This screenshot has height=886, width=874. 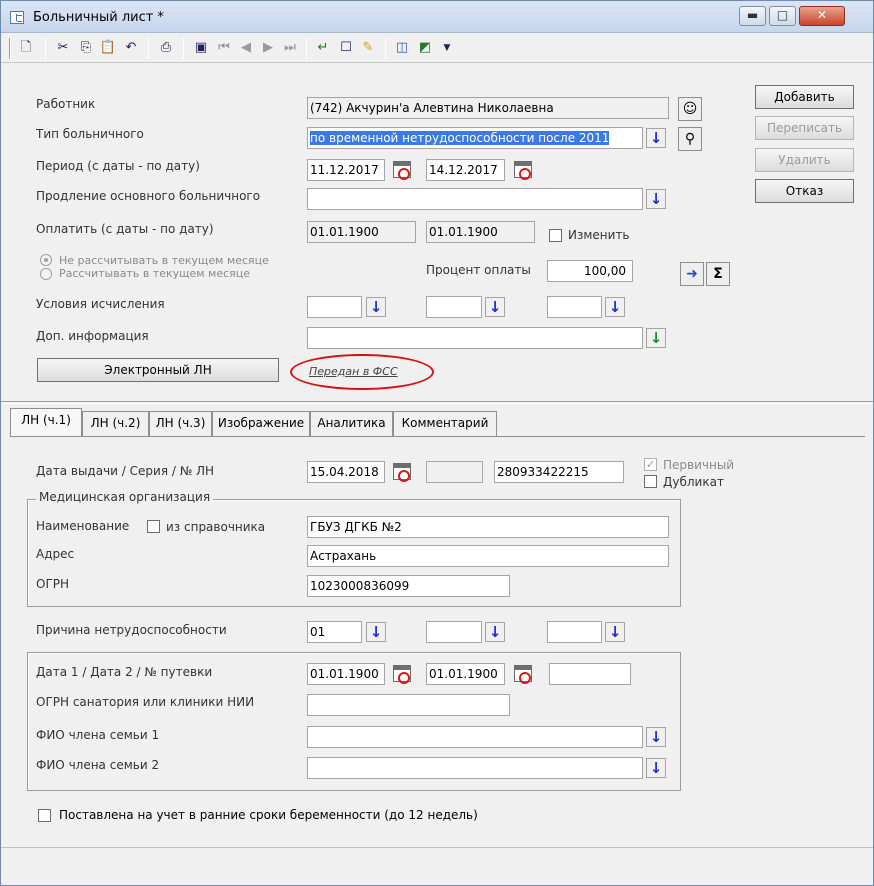 I want to click on minimize-button: ▬, so click(x=752, y=16).